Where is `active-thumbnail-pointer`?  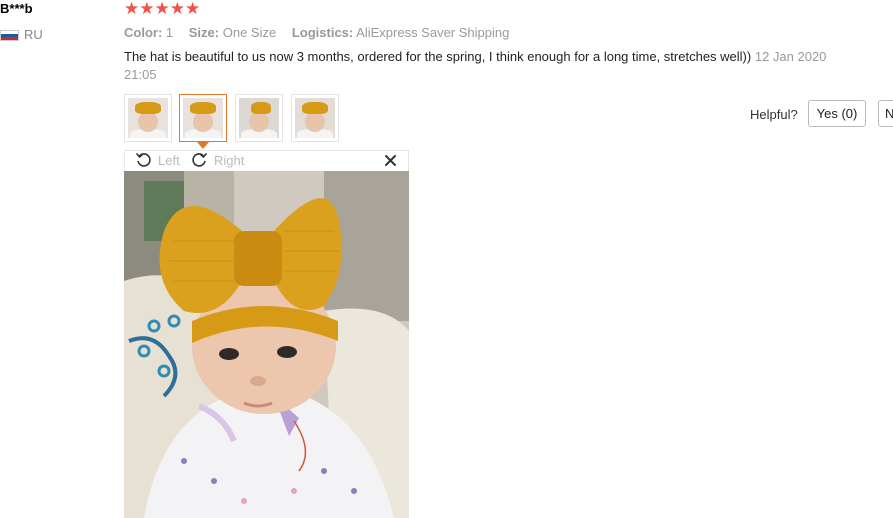
active-thumbnail-pointer is located at coordinates (203, 145).